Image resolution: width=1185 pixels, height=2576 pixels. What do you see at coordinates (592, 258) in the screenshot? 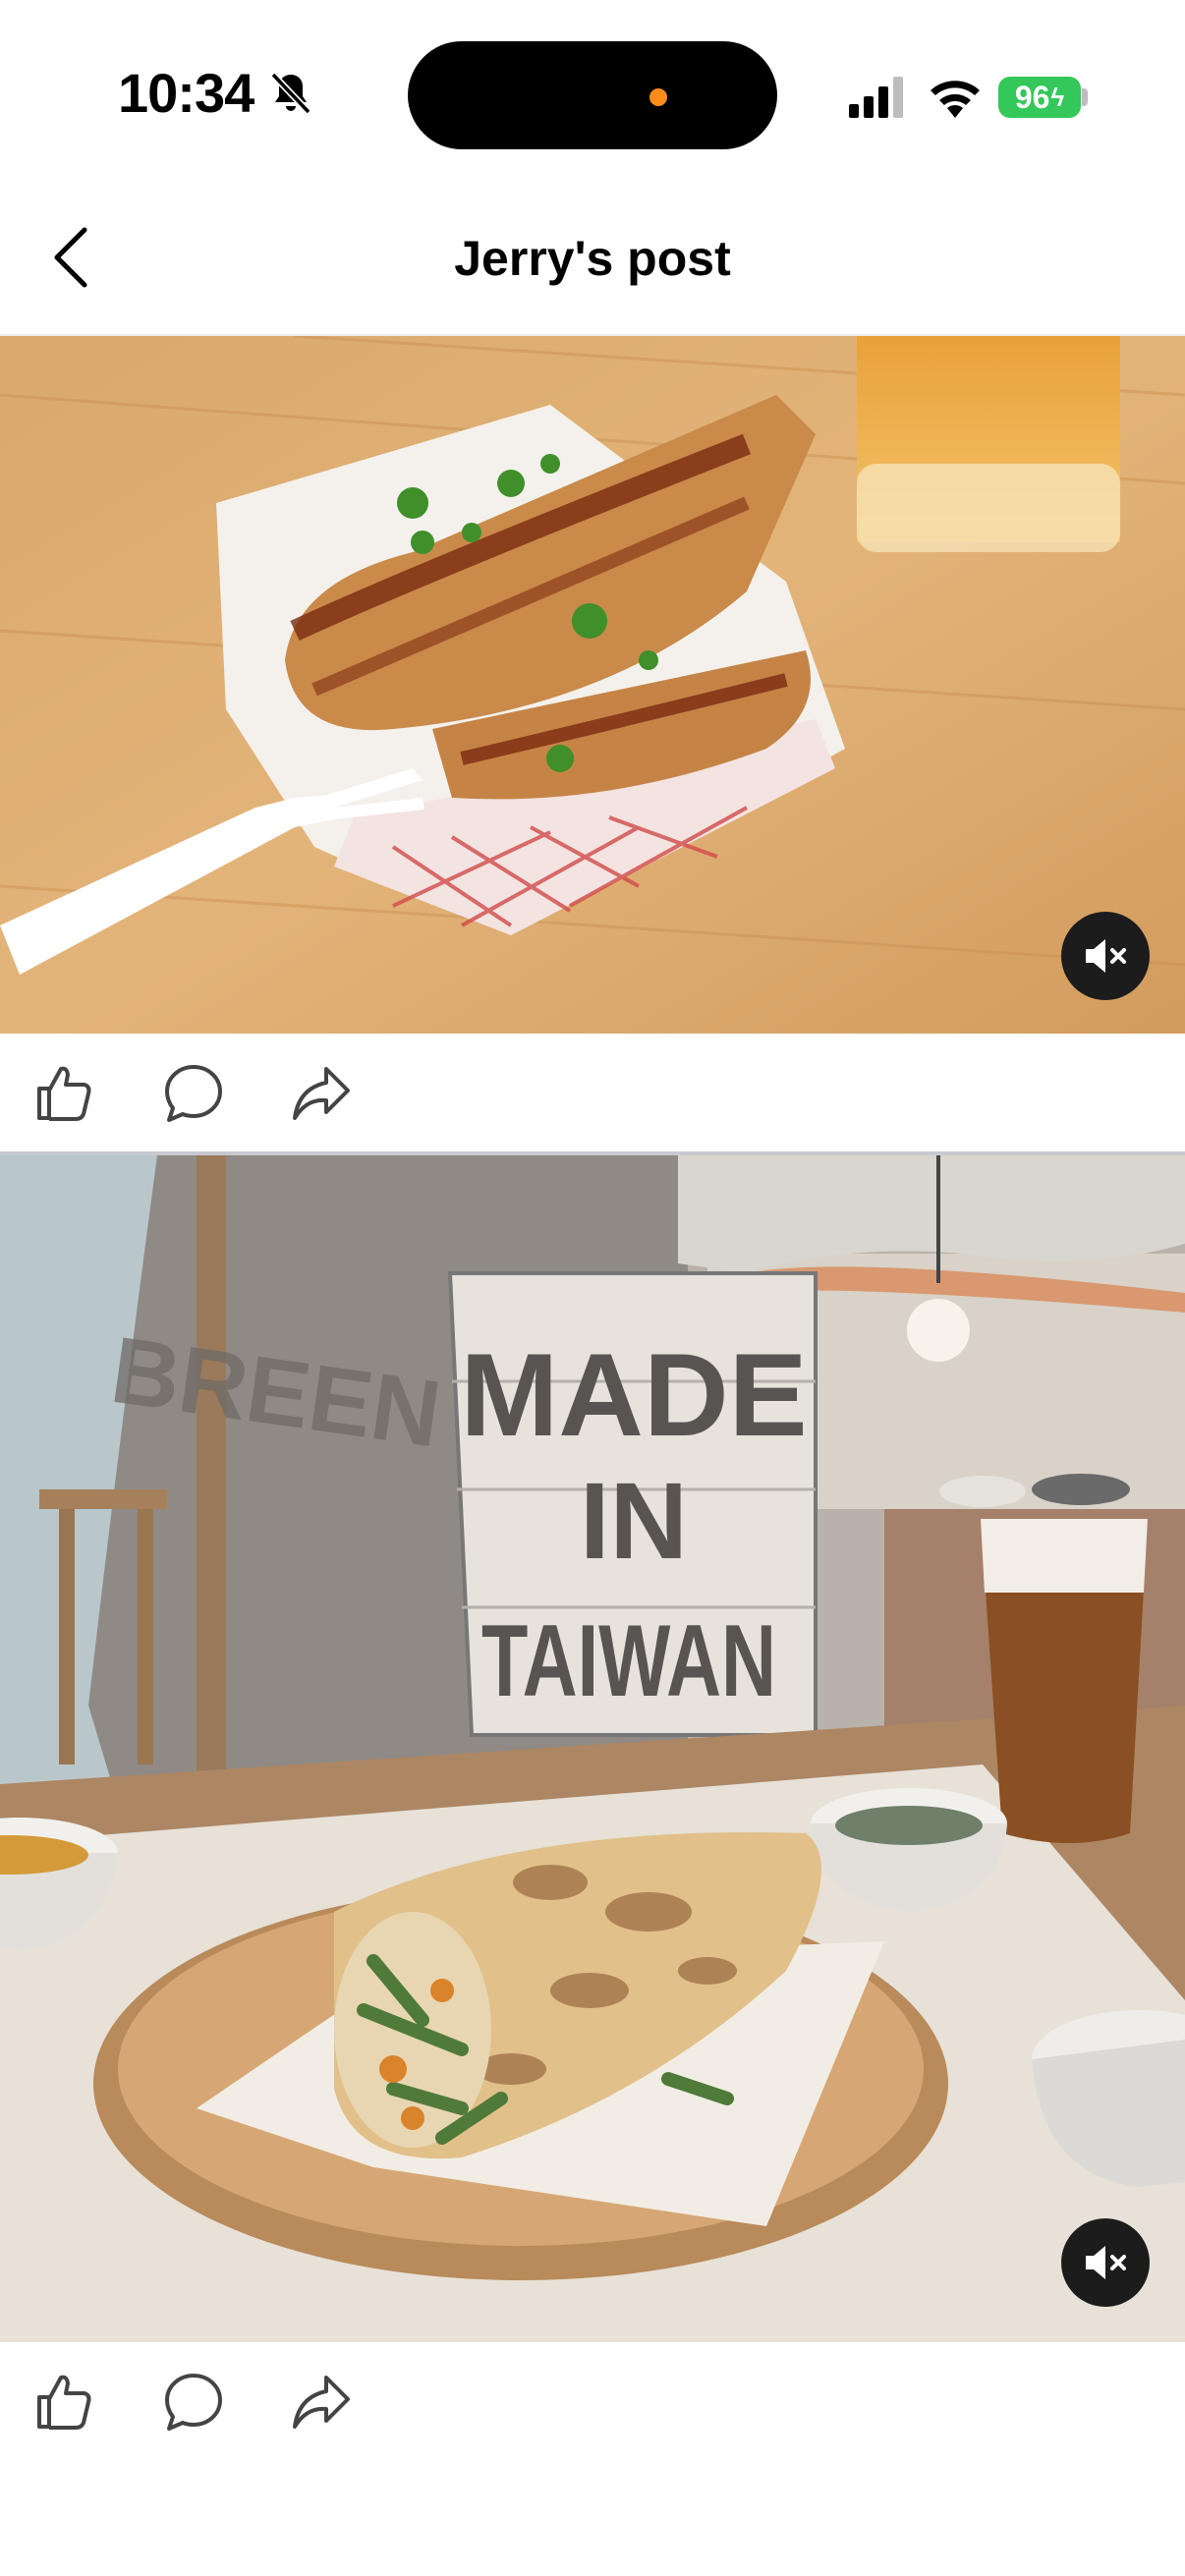
I see `page-title: Jerry's post` at bounding box center [592, 258].